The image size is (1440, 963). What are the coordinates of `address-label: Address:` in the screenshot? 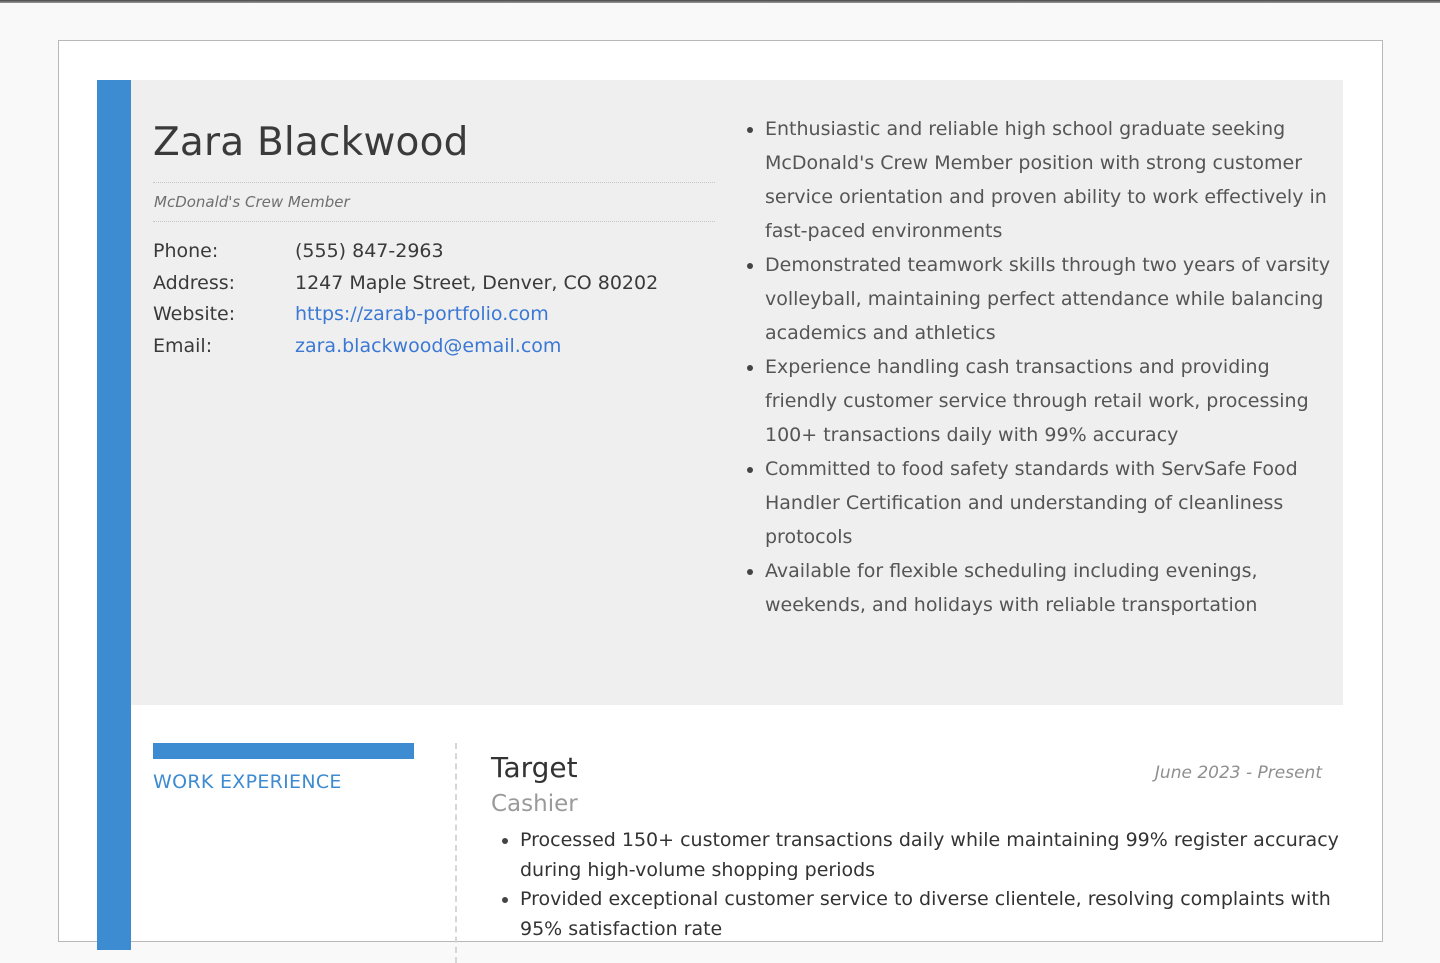 It's located at (194, 282).